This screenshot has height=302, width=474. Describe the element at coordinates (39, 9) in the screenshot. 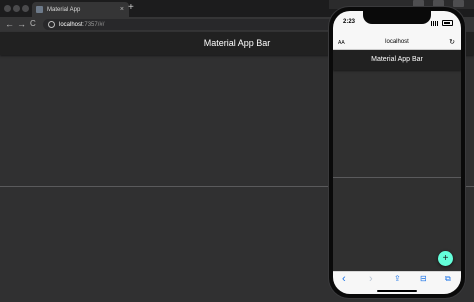

I see `favicon-icon` at that location.